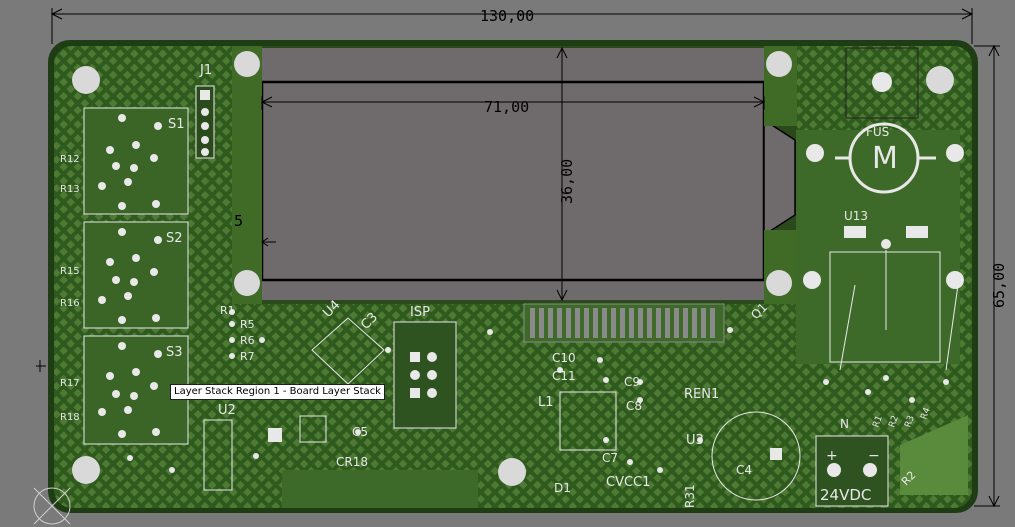  Describe the element at coordinates (885, 158) in the screenshot. I see `designator-motor: M` at that location.